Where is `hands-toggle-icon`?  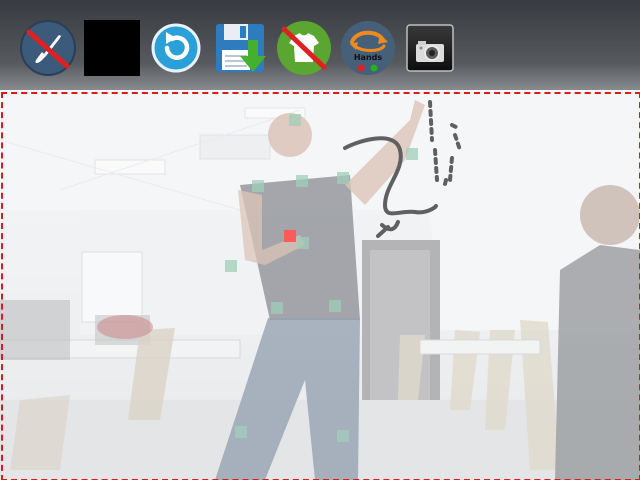 hands-toggle-icon is located at coordinates (368, 48).